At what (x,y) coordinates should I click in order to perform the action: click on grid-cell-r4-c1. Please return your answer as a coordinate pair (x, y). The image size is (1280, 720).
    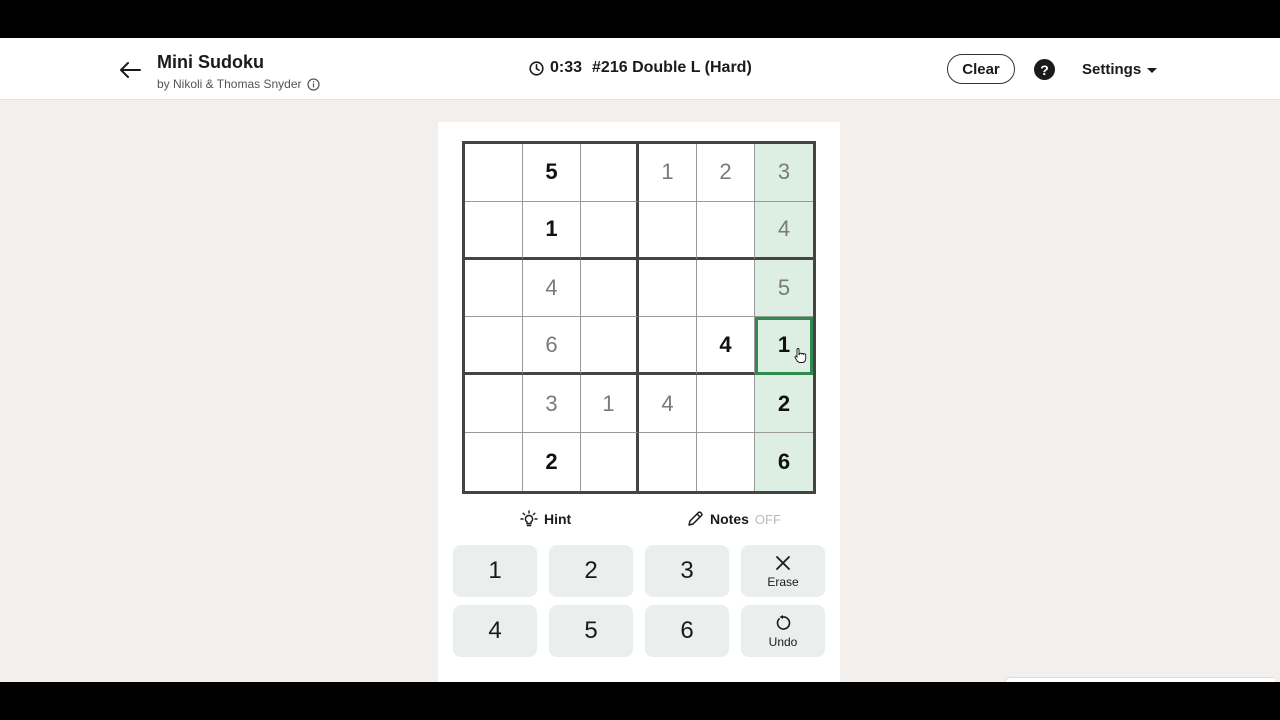
    Looking at the image, I should click on (494, 346).